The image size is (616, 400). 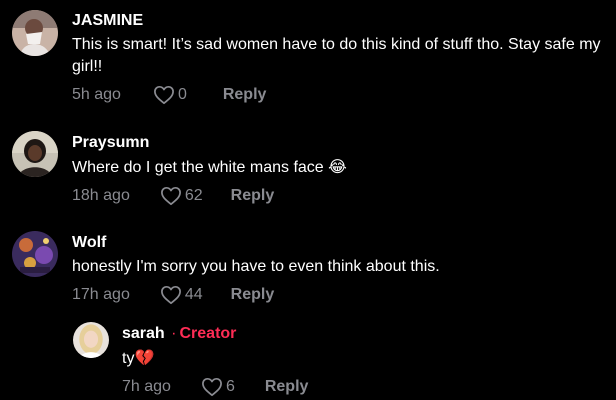 What do you see at coordinates (143, 333) in the screenshot?
I see `username: sarah` at bounding box center [143, 333].